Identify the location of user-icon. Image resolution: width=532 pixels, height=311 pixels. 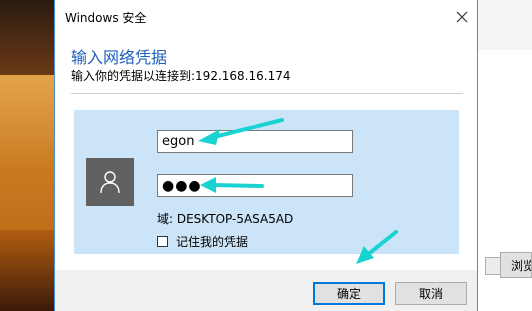
(110, 182).